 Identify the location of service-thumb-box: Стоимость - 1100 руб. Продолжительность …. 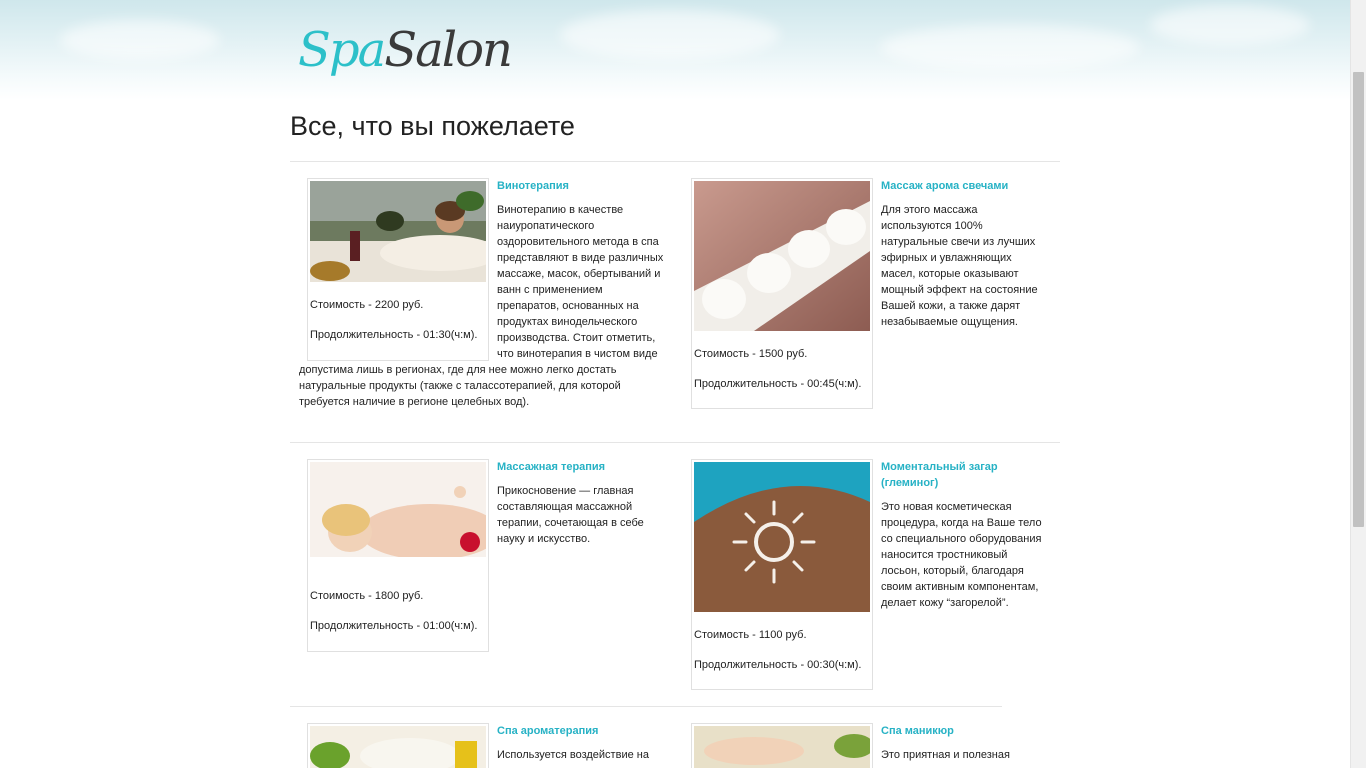
(782, 574).